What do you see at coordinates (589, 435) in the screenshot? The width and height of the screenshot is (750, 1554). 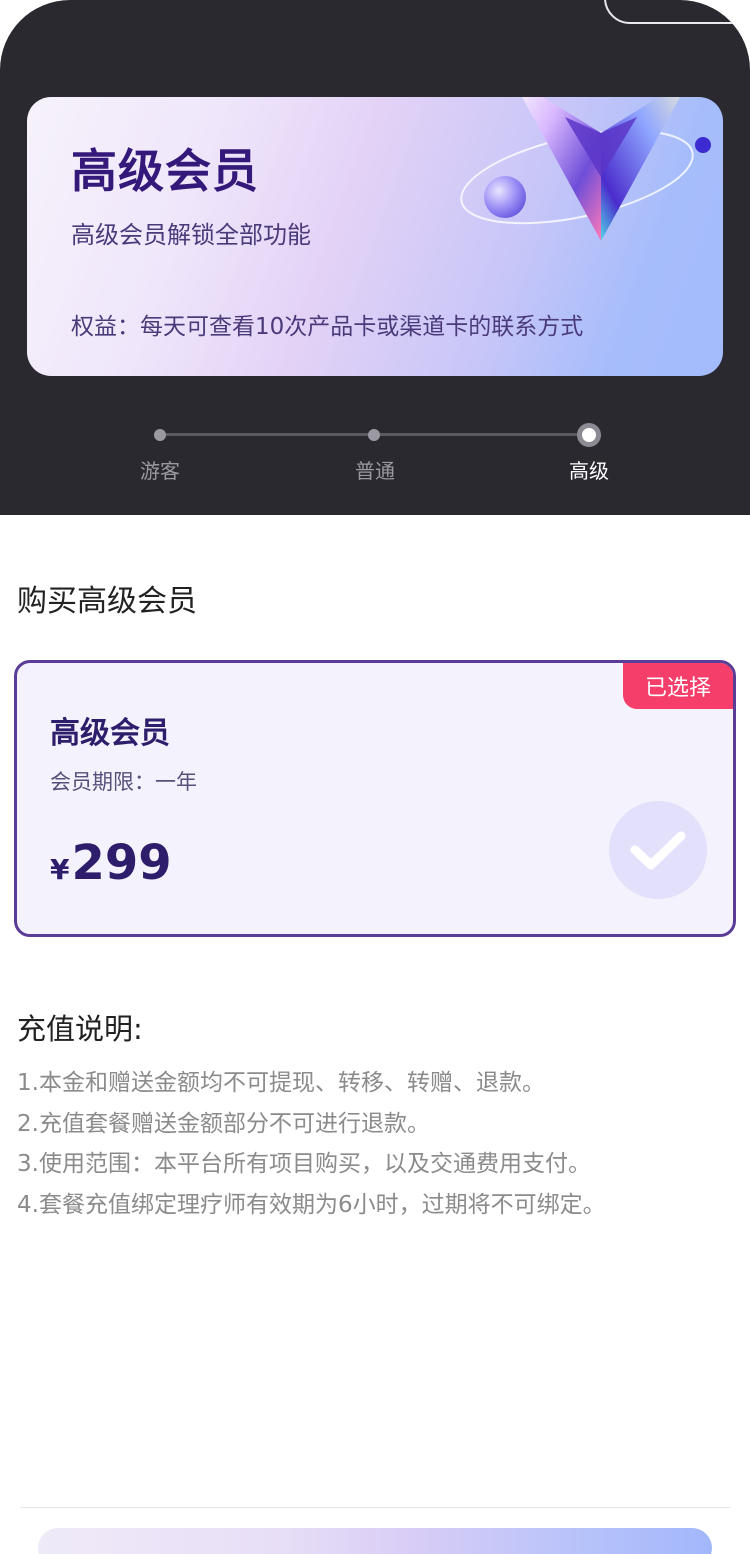 I see `level-step-premium-dot` at bounding box center [589, 435].